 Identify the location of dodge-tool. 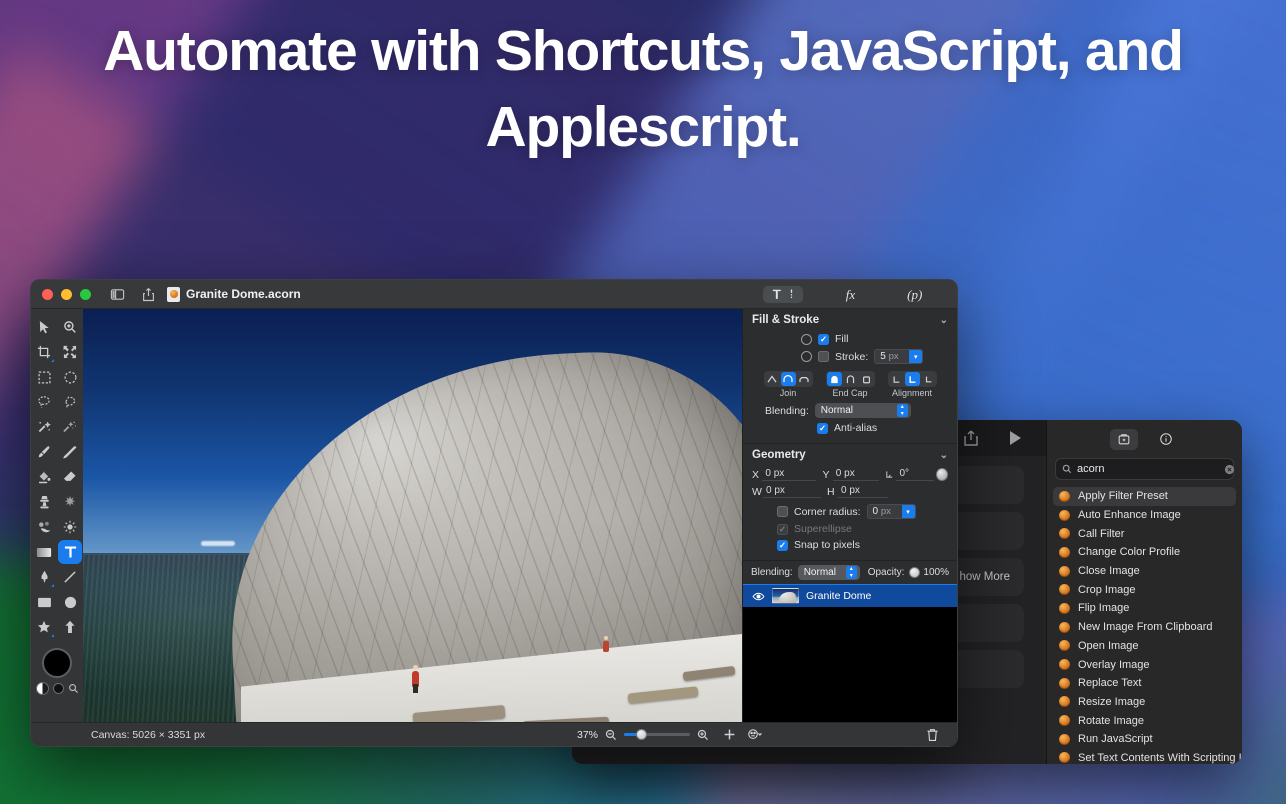
(44, 527).